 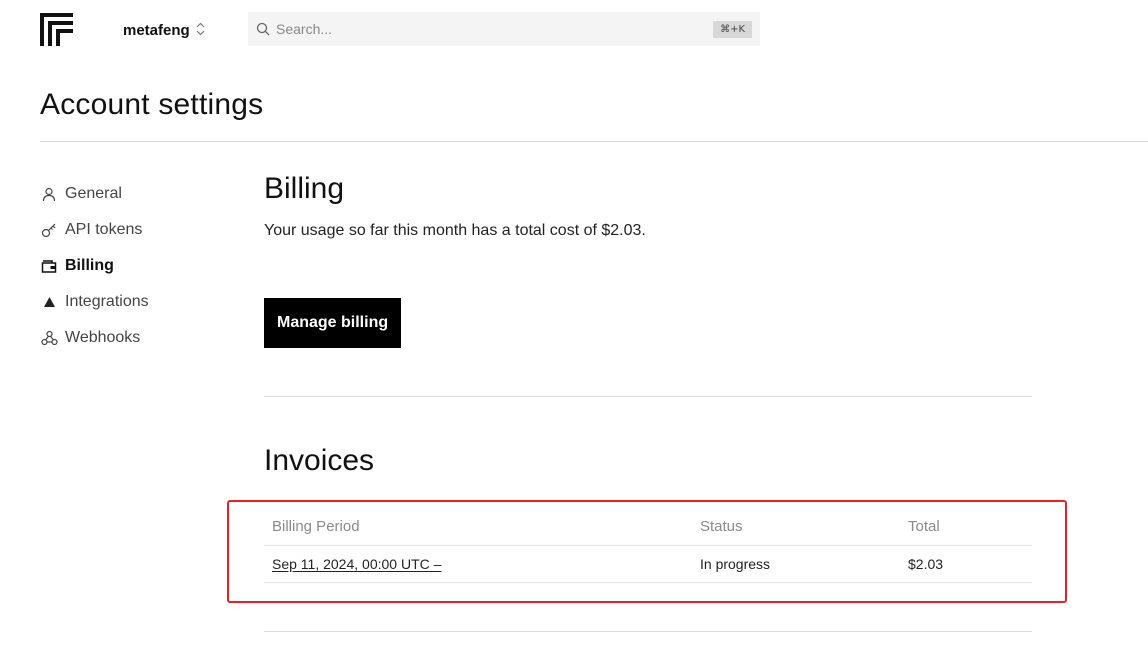 I want to click on search-bar: ⌘+K, so click(x=504, y=29).